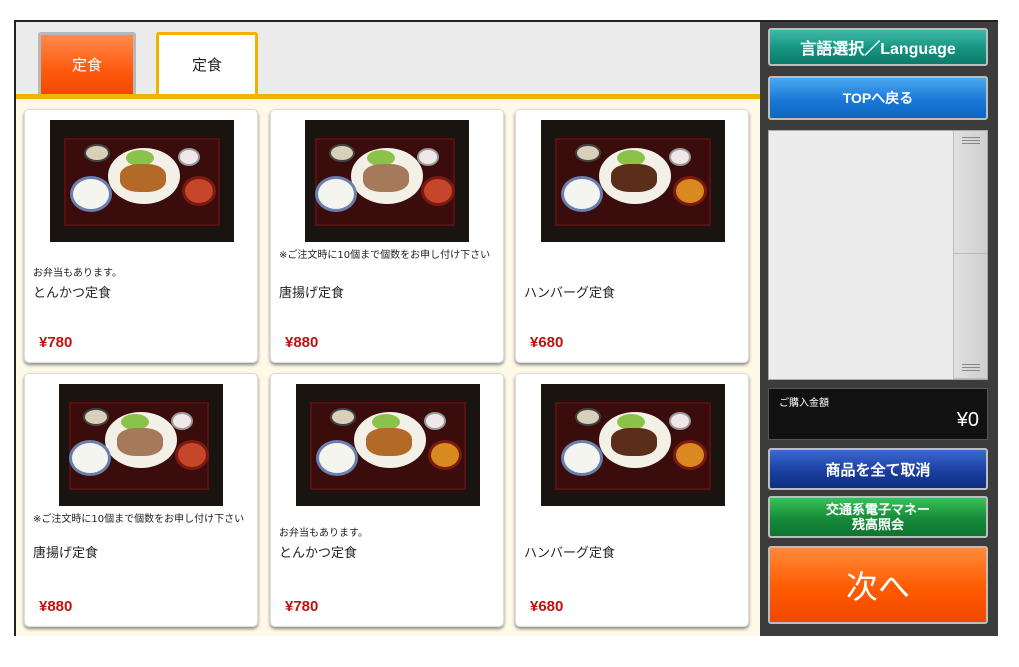 This screenshot has width=1019, height=667. What do you see at coordinates (967, 420) in the screenshot?
I see `total-value: ¥0` at bounding box center [967, 420].